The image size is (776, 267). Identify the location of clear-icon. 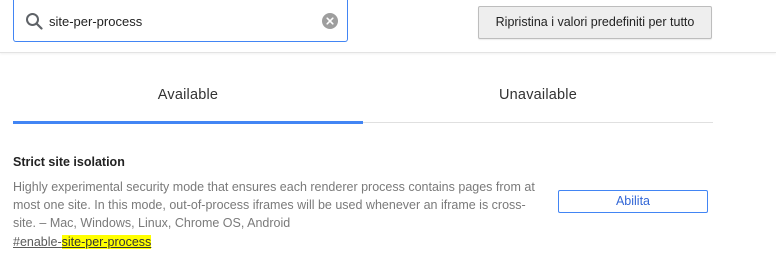
(330, 21).